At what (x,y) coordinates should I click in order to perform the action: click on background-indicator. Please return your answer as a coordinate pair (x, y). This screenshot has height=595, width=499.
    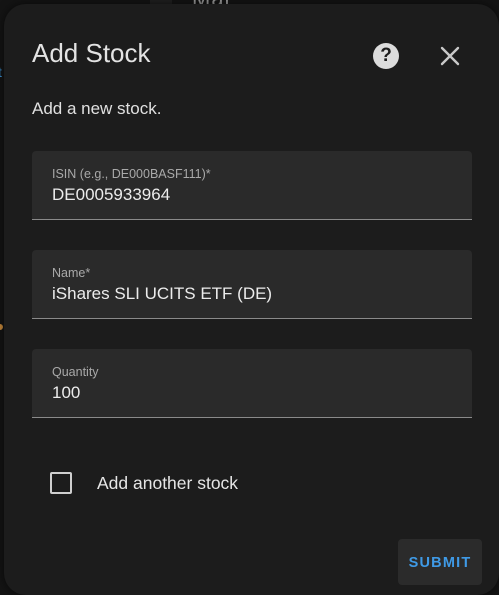
    Looking at the image, I should click on (1, 327).